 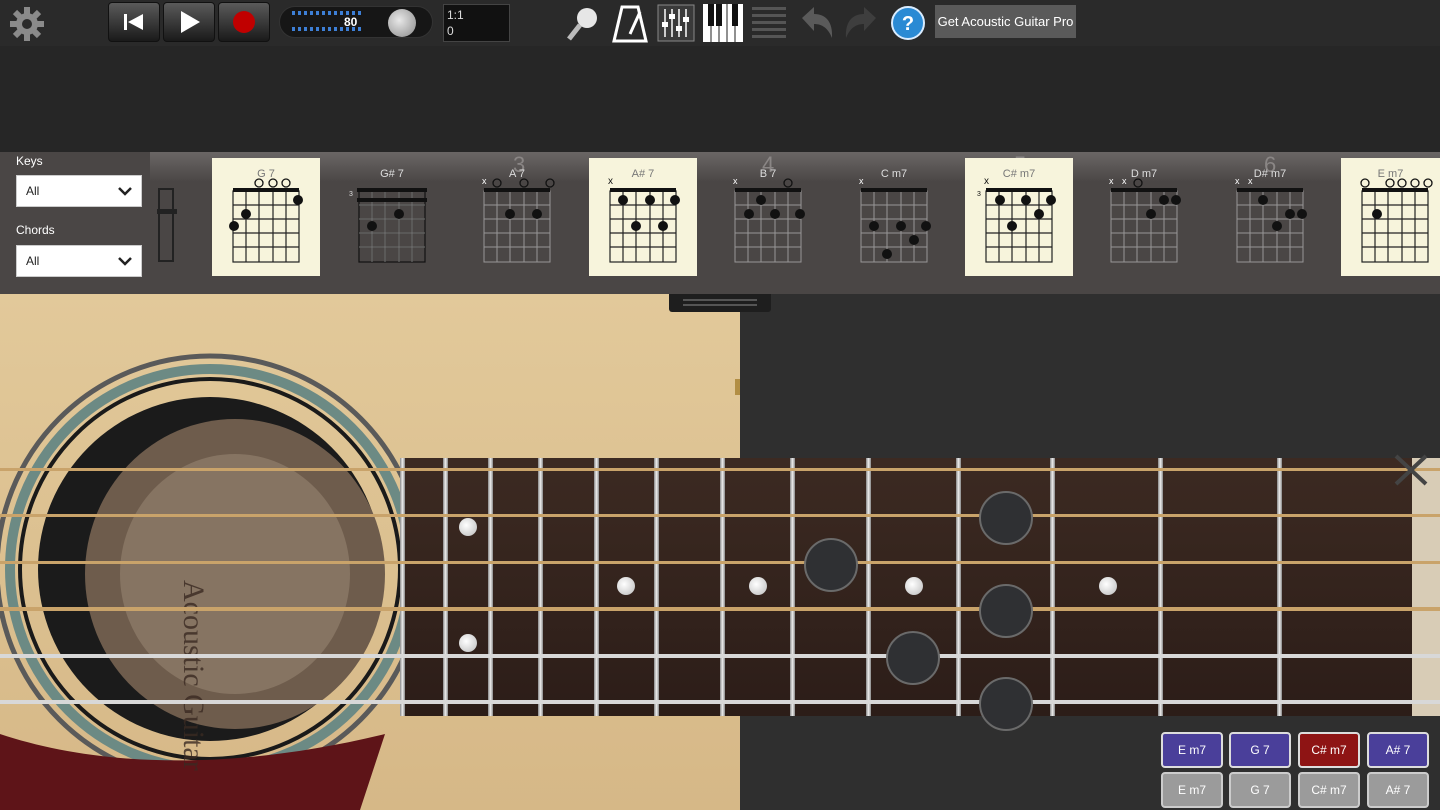 I want to click on chords-label: Chords, so click(x=35, y=230).